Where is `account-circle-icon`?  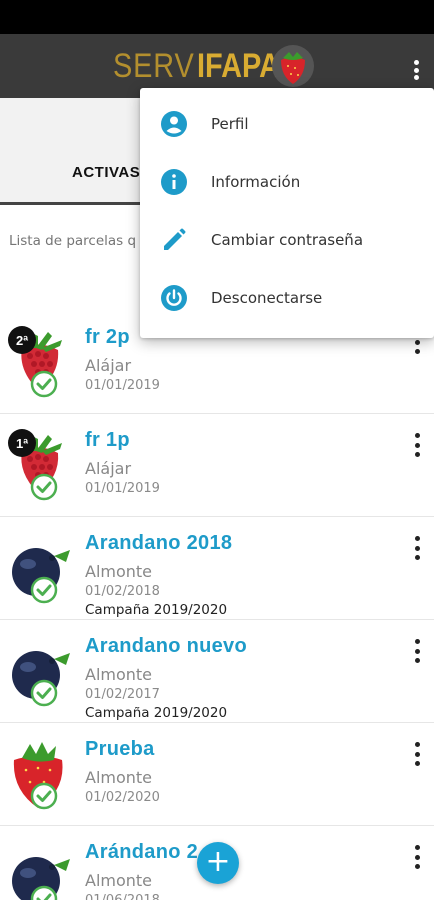 account-circle-icon is located at coordinates (174, 124).